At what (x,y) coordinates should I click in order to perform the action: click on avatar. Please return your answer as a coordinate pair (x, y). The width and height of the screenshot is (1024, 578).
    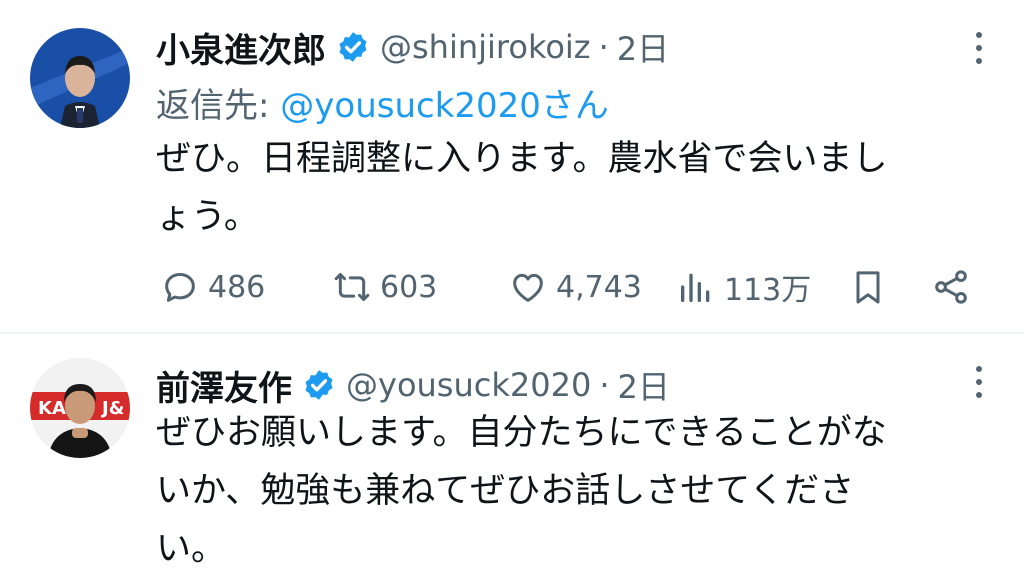
    Looking at the image, I should click on (80, 78).